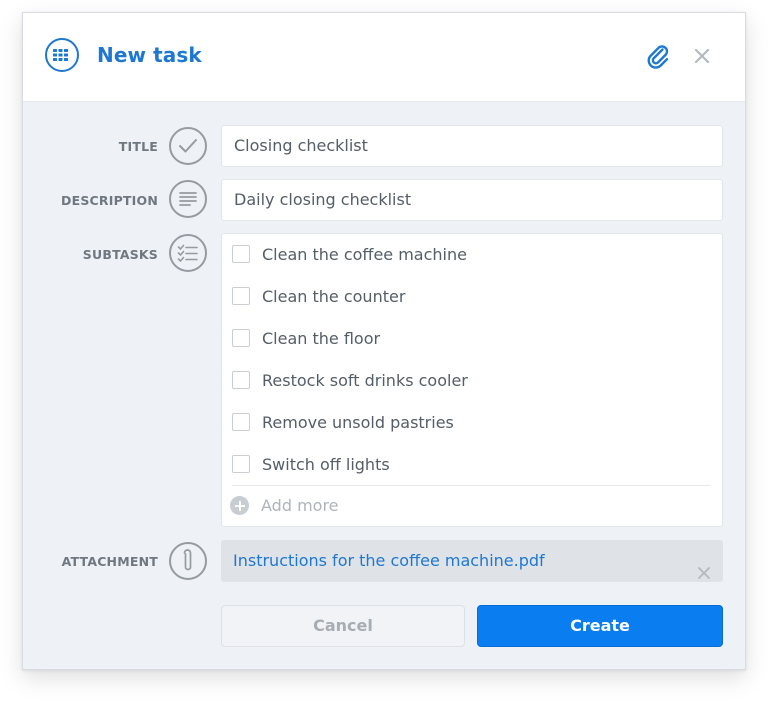 This screenshot has width=768, height=701. Describe the element at coordinates (704, 566) in the screenshot. I see `remove-attachment-button` at that location.